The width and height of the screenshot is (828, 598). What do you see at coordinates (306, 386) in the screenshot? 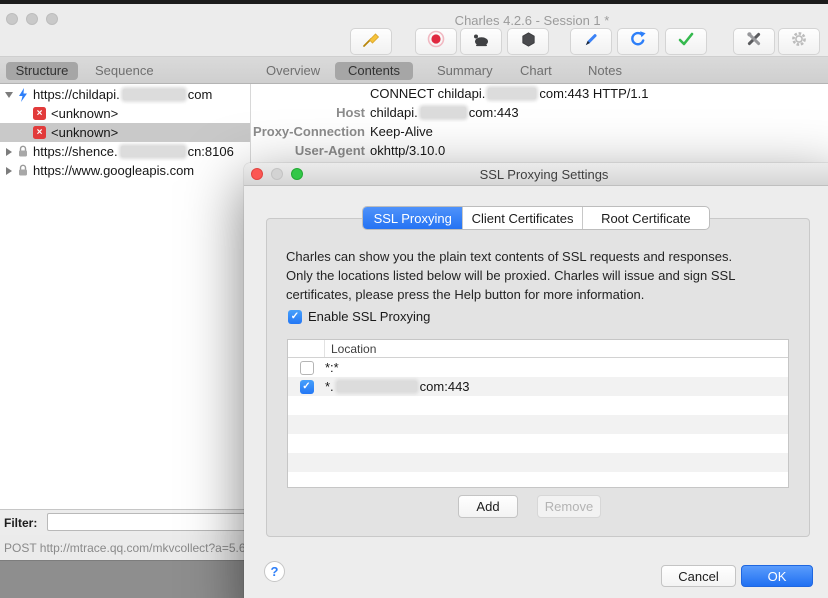
I see `location-checkbox-checked: ✓` at bounding box center [306, 386].